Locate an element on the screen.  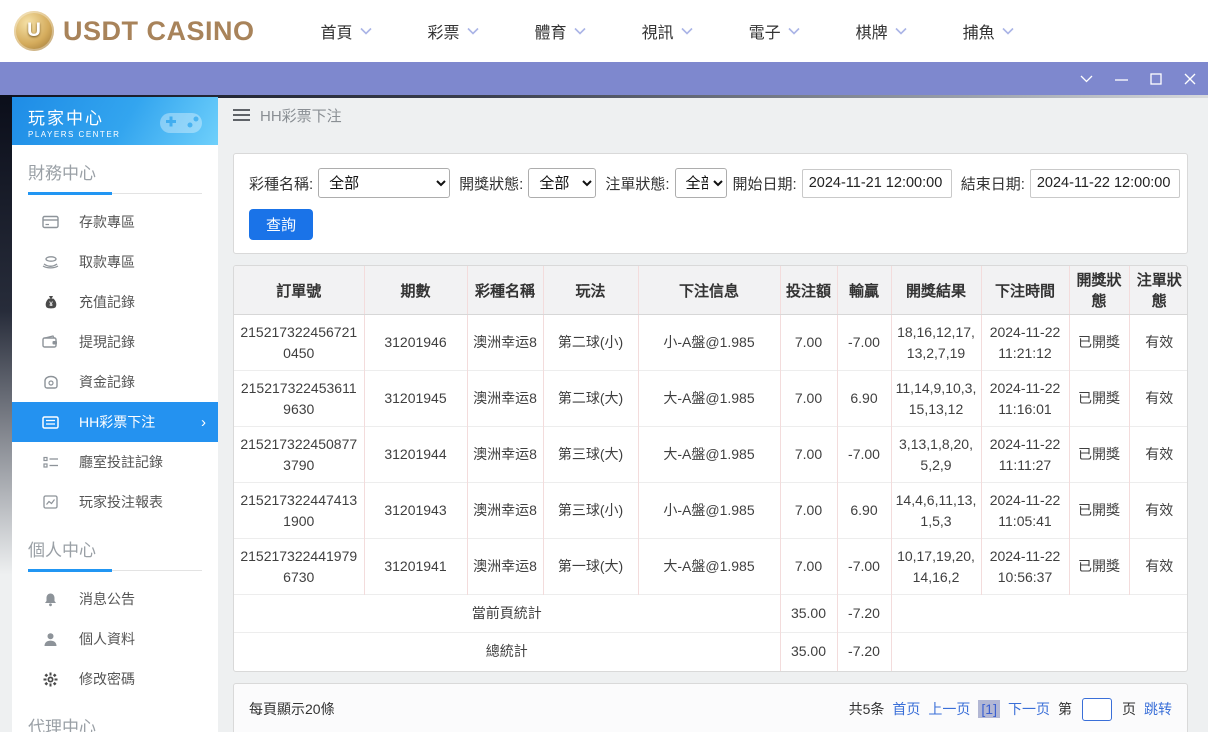
top-navbar: U USDT CASINO 首頁 彩票 體育 視訊 電子 棋牌 捕魚 is located at coordinates (604, 31).